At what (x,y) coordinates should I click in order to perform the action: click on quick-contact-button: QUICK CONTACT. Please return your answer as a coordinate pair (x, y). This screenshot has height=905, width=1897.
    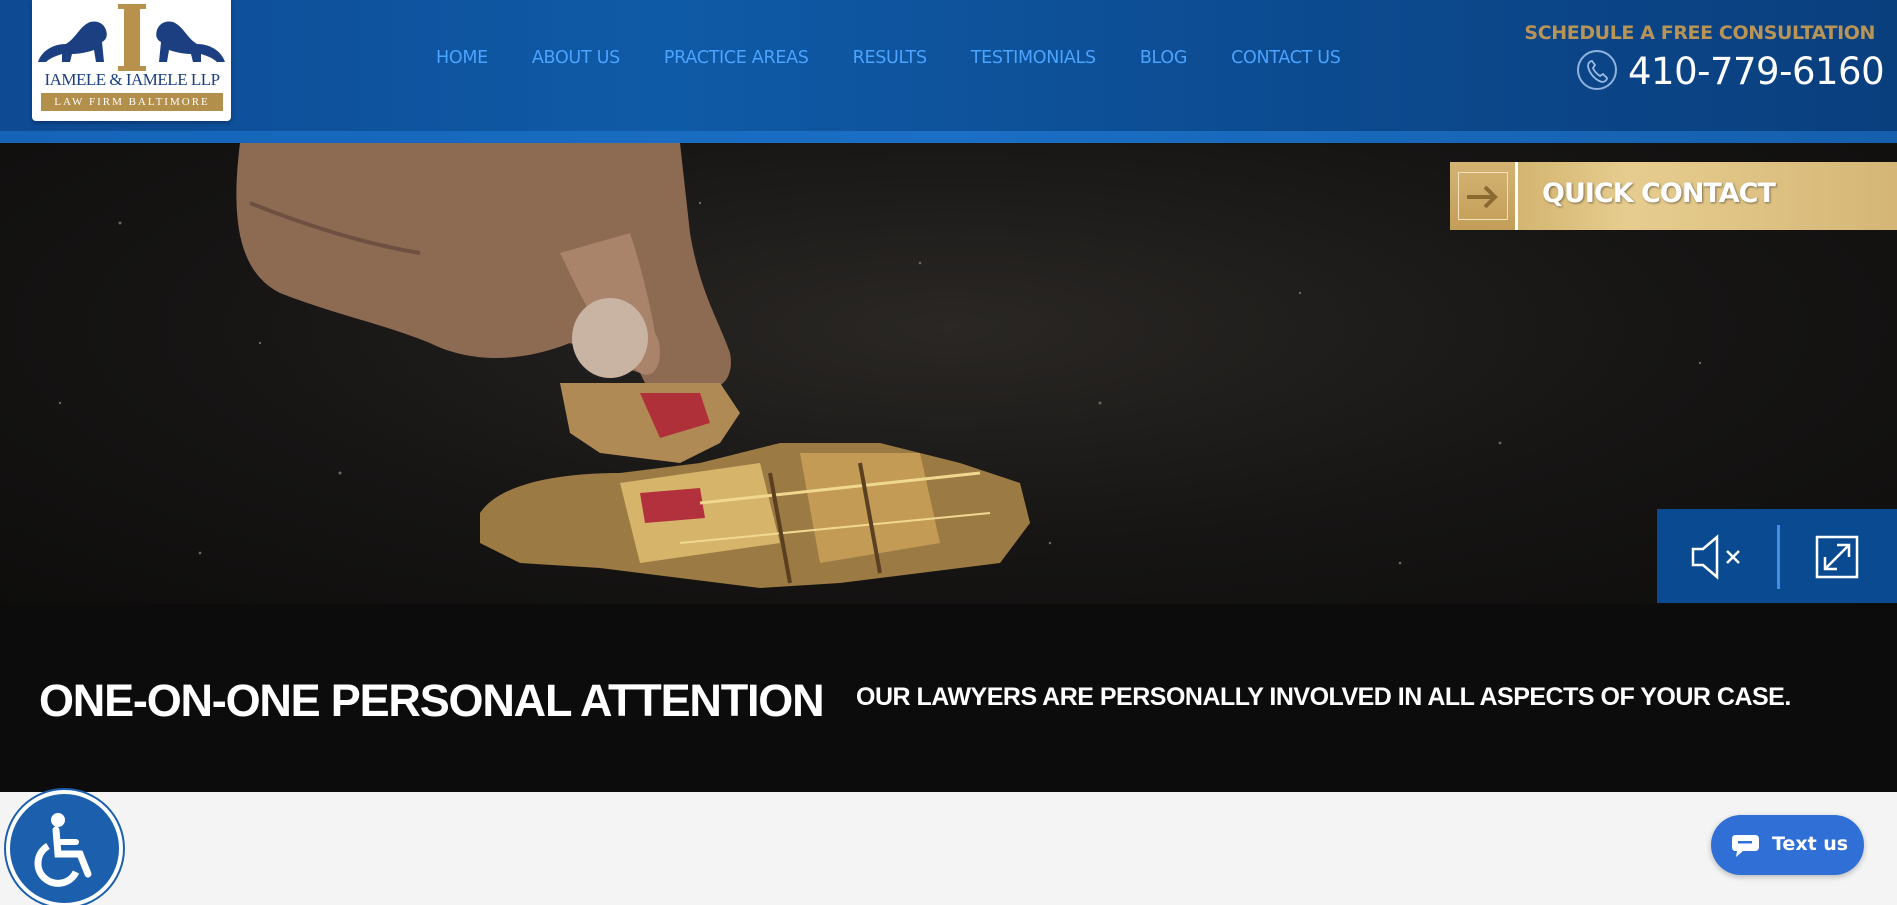
    Looking at the image, I should click on (1673, 196).